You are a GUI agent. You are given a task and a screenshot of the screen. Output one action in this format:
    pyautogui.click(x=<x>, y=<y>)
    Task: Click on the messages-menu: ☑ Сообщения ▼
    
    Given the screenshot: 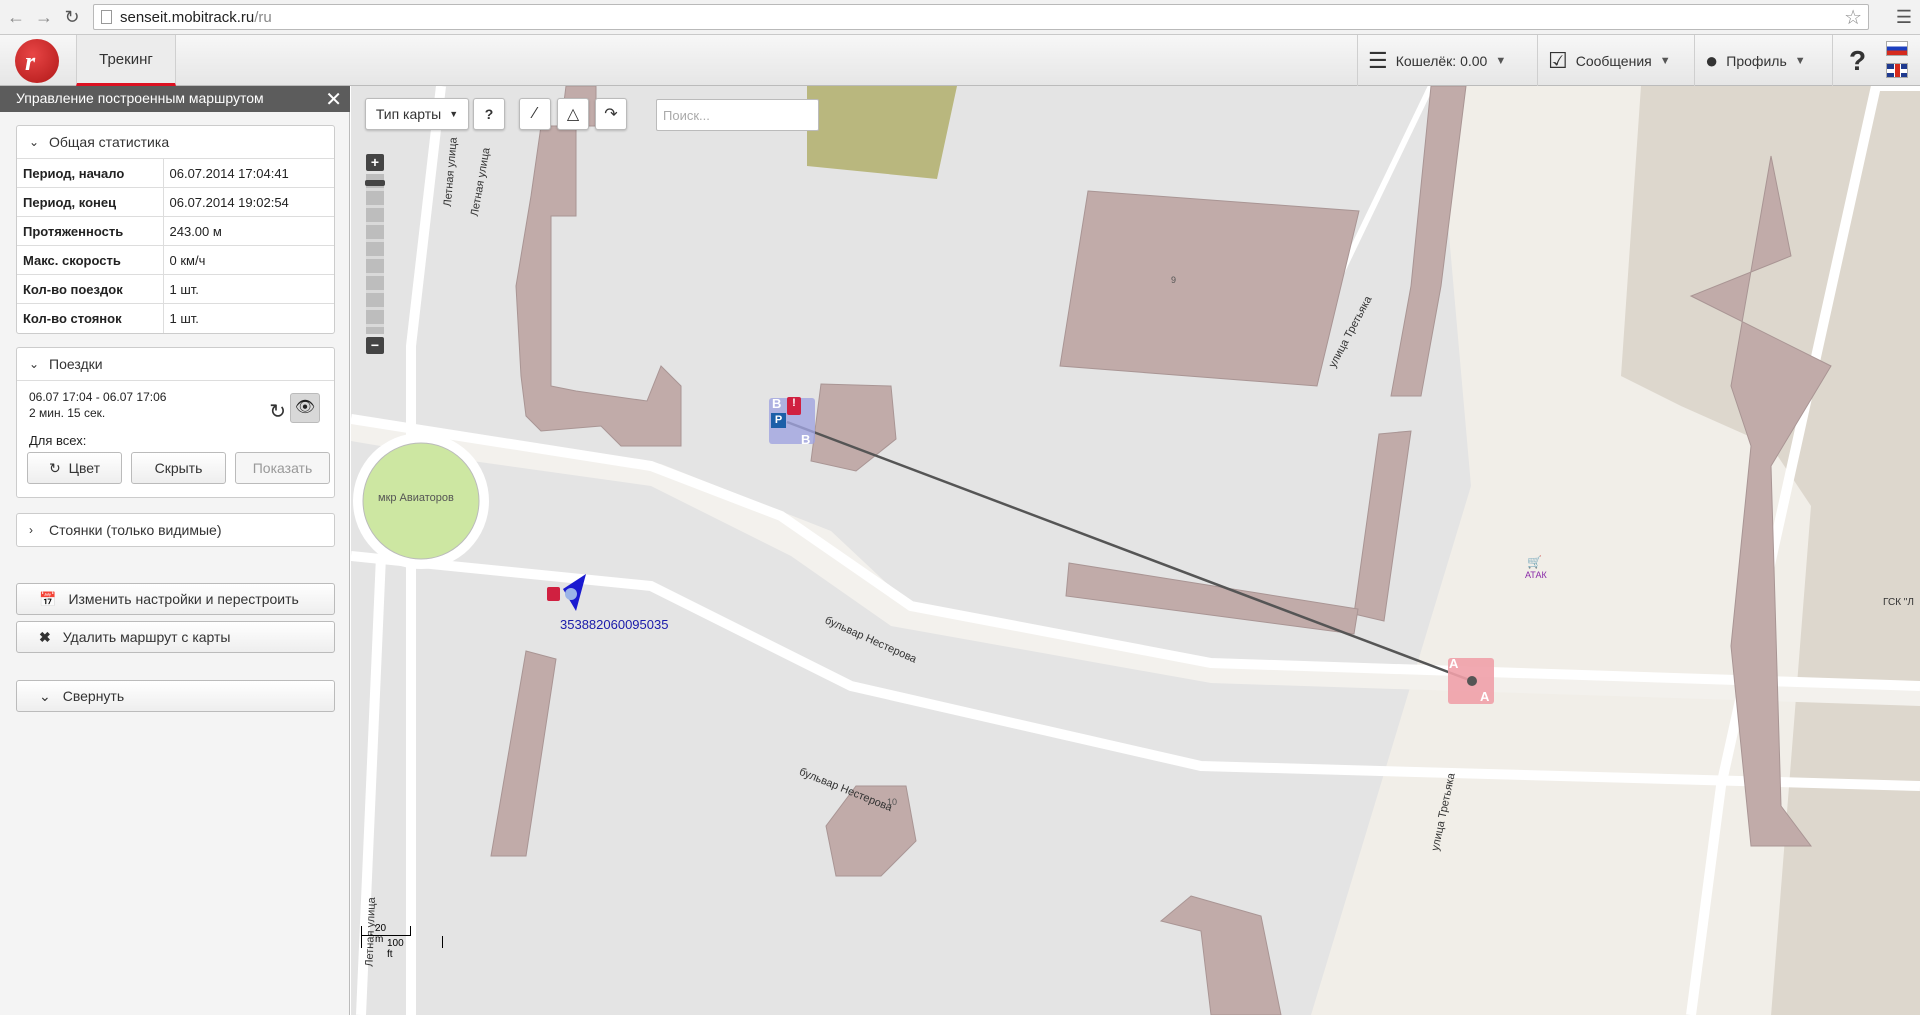 What is the action you would take?
    pyautogui.click(x=1615, y=60)
    